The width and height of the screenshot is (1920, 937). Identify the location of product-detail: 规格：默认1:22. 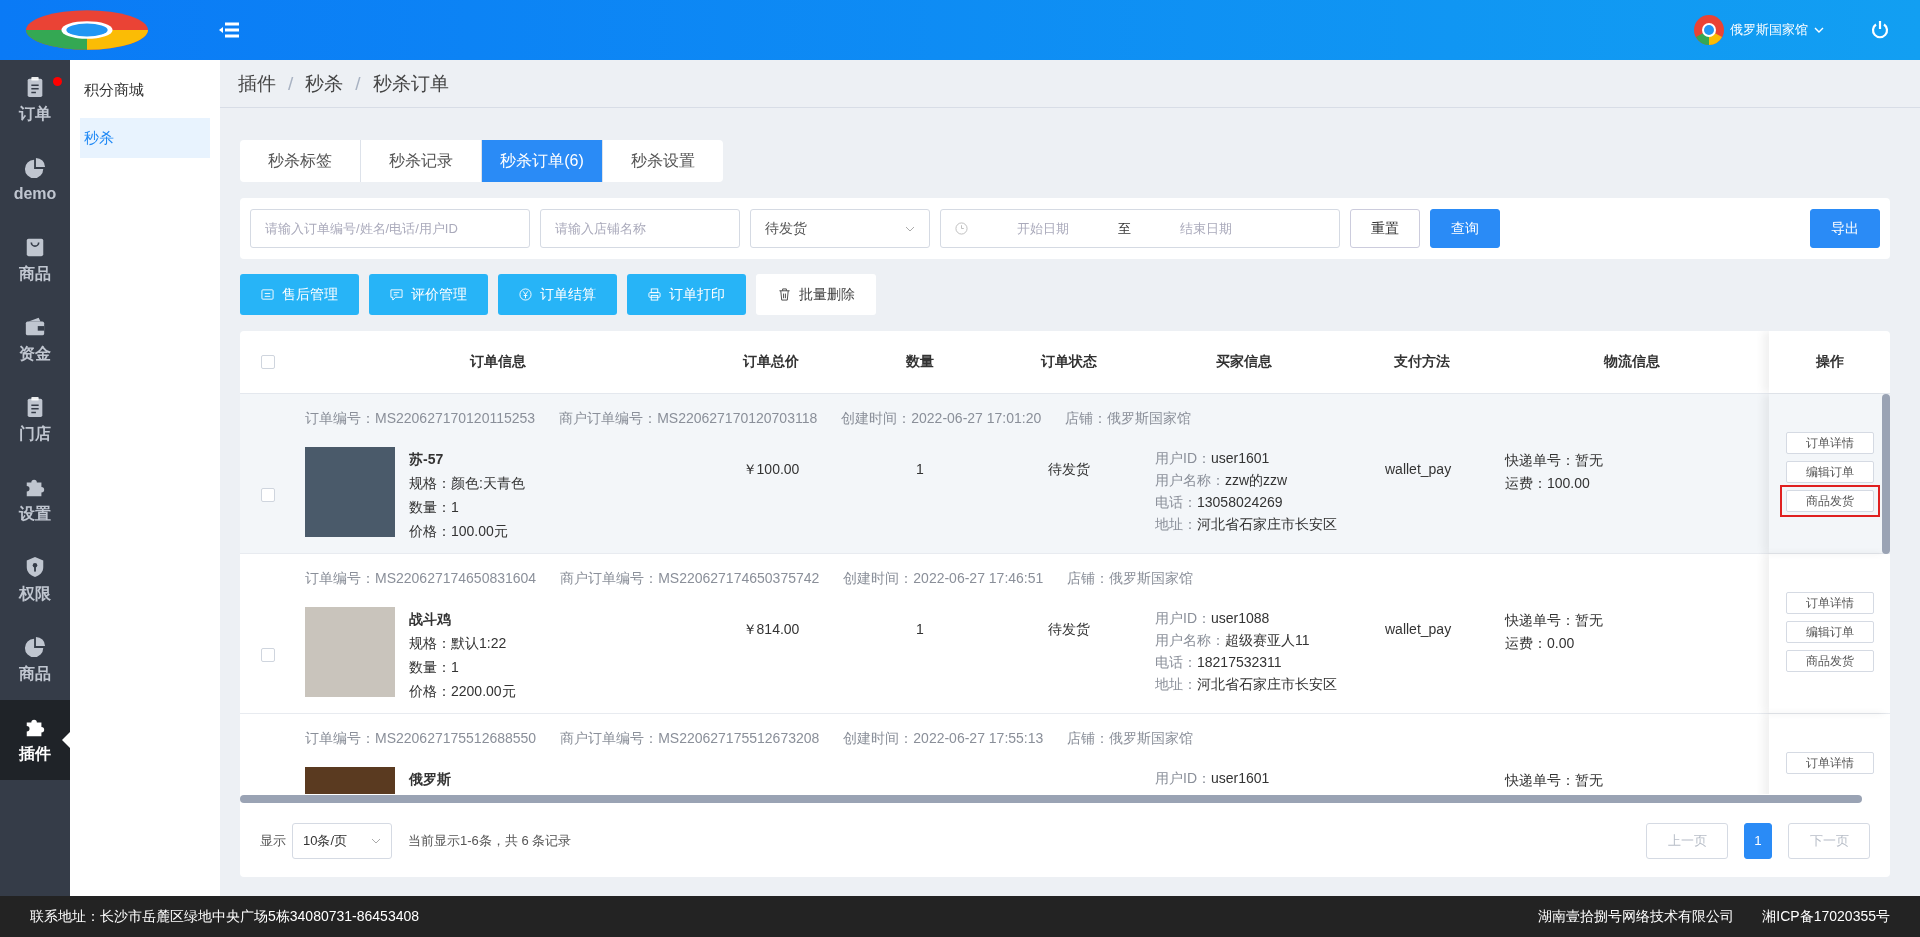
(458, 643).